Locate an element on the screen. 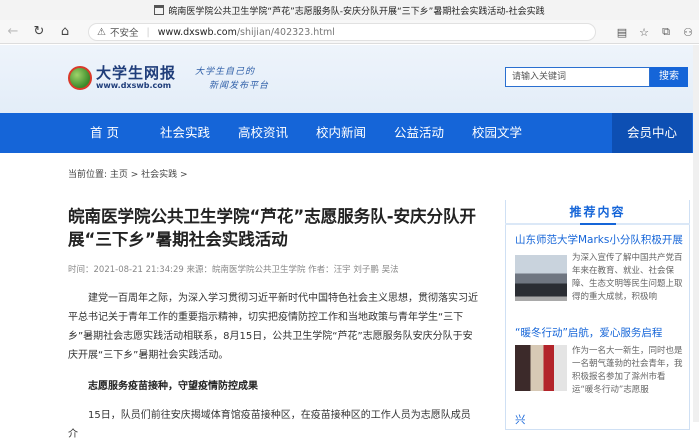 This screenshot has height=444, width=699. reload-icon: ↻ is located at coordinates (39, 32).